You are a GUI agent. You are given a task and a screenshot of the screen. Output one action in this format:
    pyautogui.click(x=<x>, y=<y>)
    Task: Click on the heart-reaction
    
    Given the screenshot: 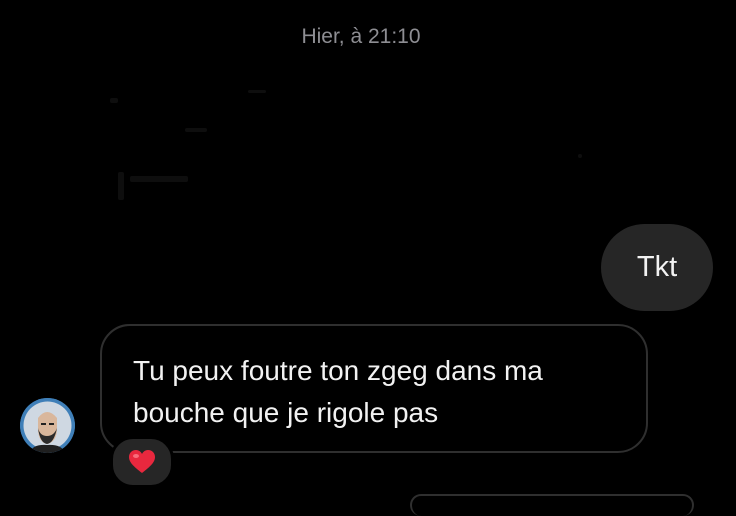 What is the action you would take?
    pyautogui.click(x=142, y=462)
    